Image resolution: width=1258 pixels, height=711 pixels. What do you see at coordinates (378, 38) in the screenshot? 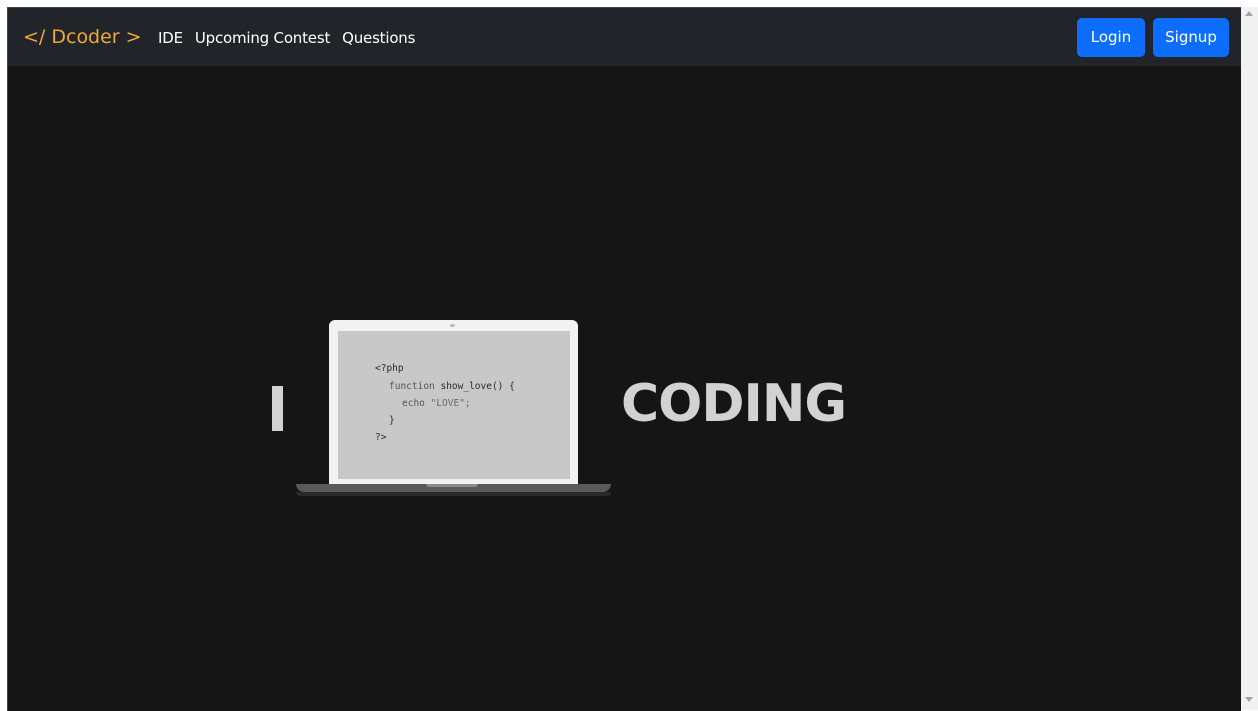
I see `nav-link-questions: Questions` at bounding box center [378, 38].